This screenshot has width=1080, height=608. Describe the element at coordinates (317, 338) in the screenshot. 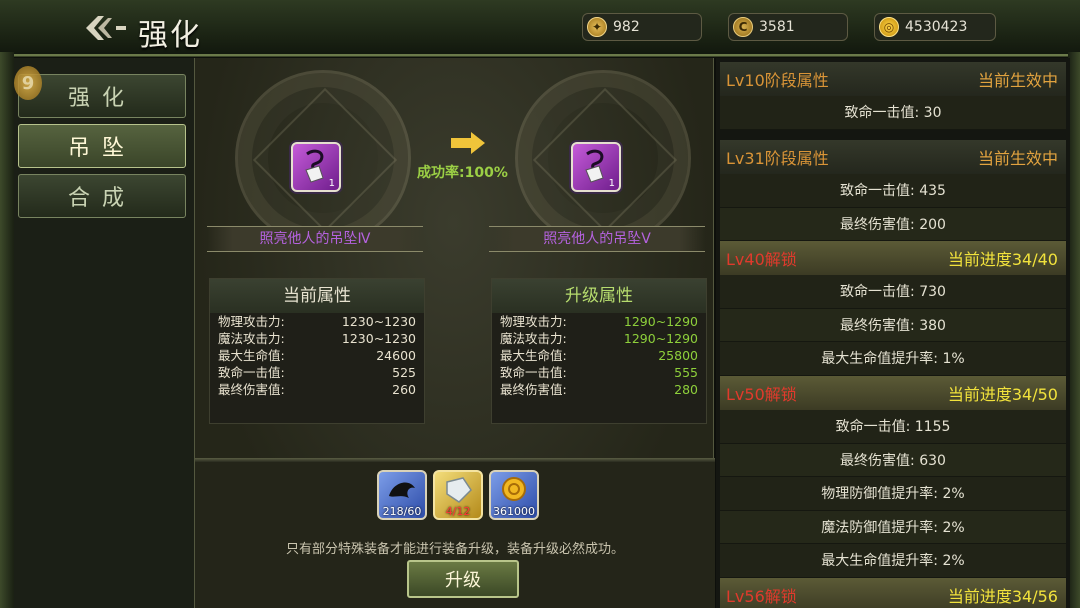

I see `attr-row: 魔法攻击力: 1230~1230` at that location.